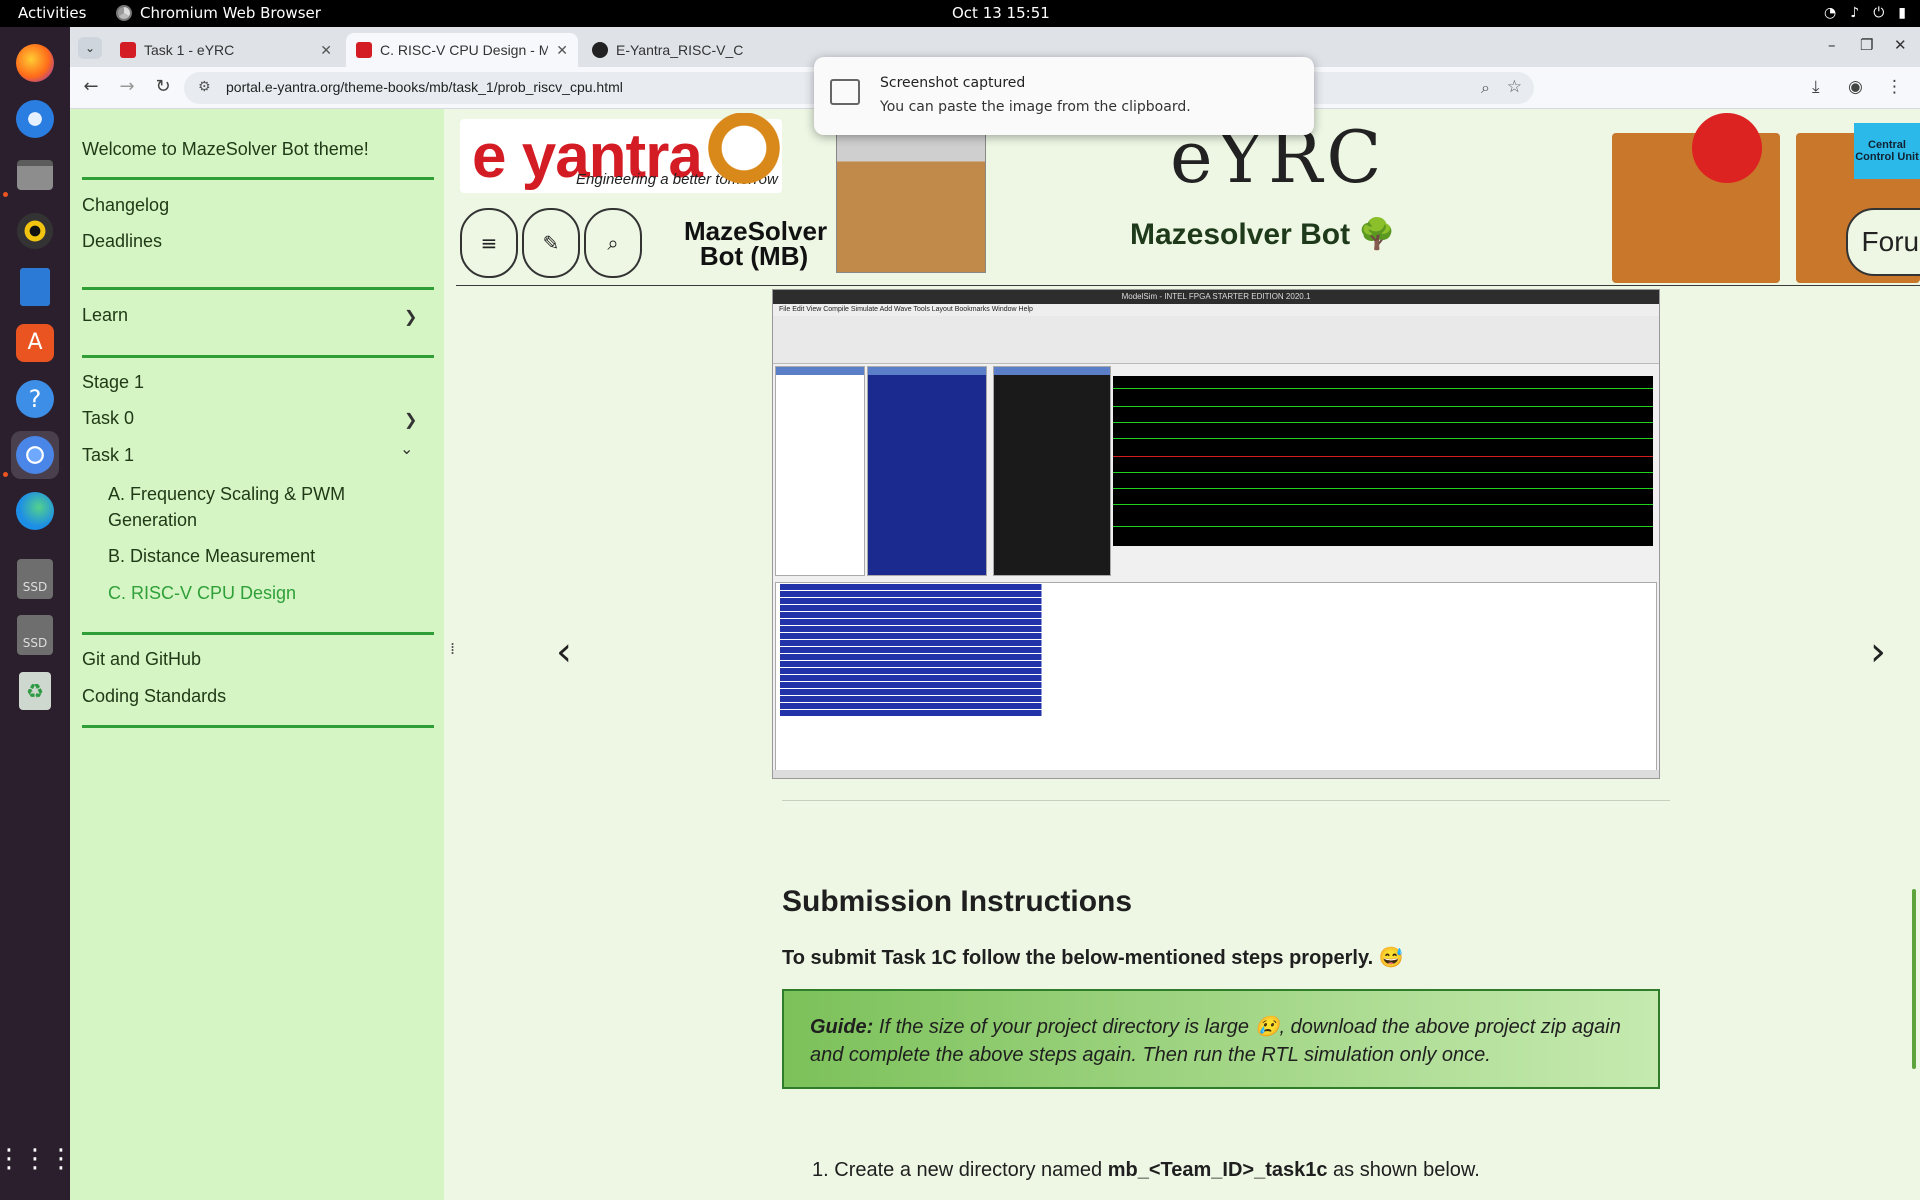 The image size is (1920, 1200). Describe the element at coordinates (37, 1159) in the screenshot. I see `app-grid-icon: ⋮⋮⋮` at that location.